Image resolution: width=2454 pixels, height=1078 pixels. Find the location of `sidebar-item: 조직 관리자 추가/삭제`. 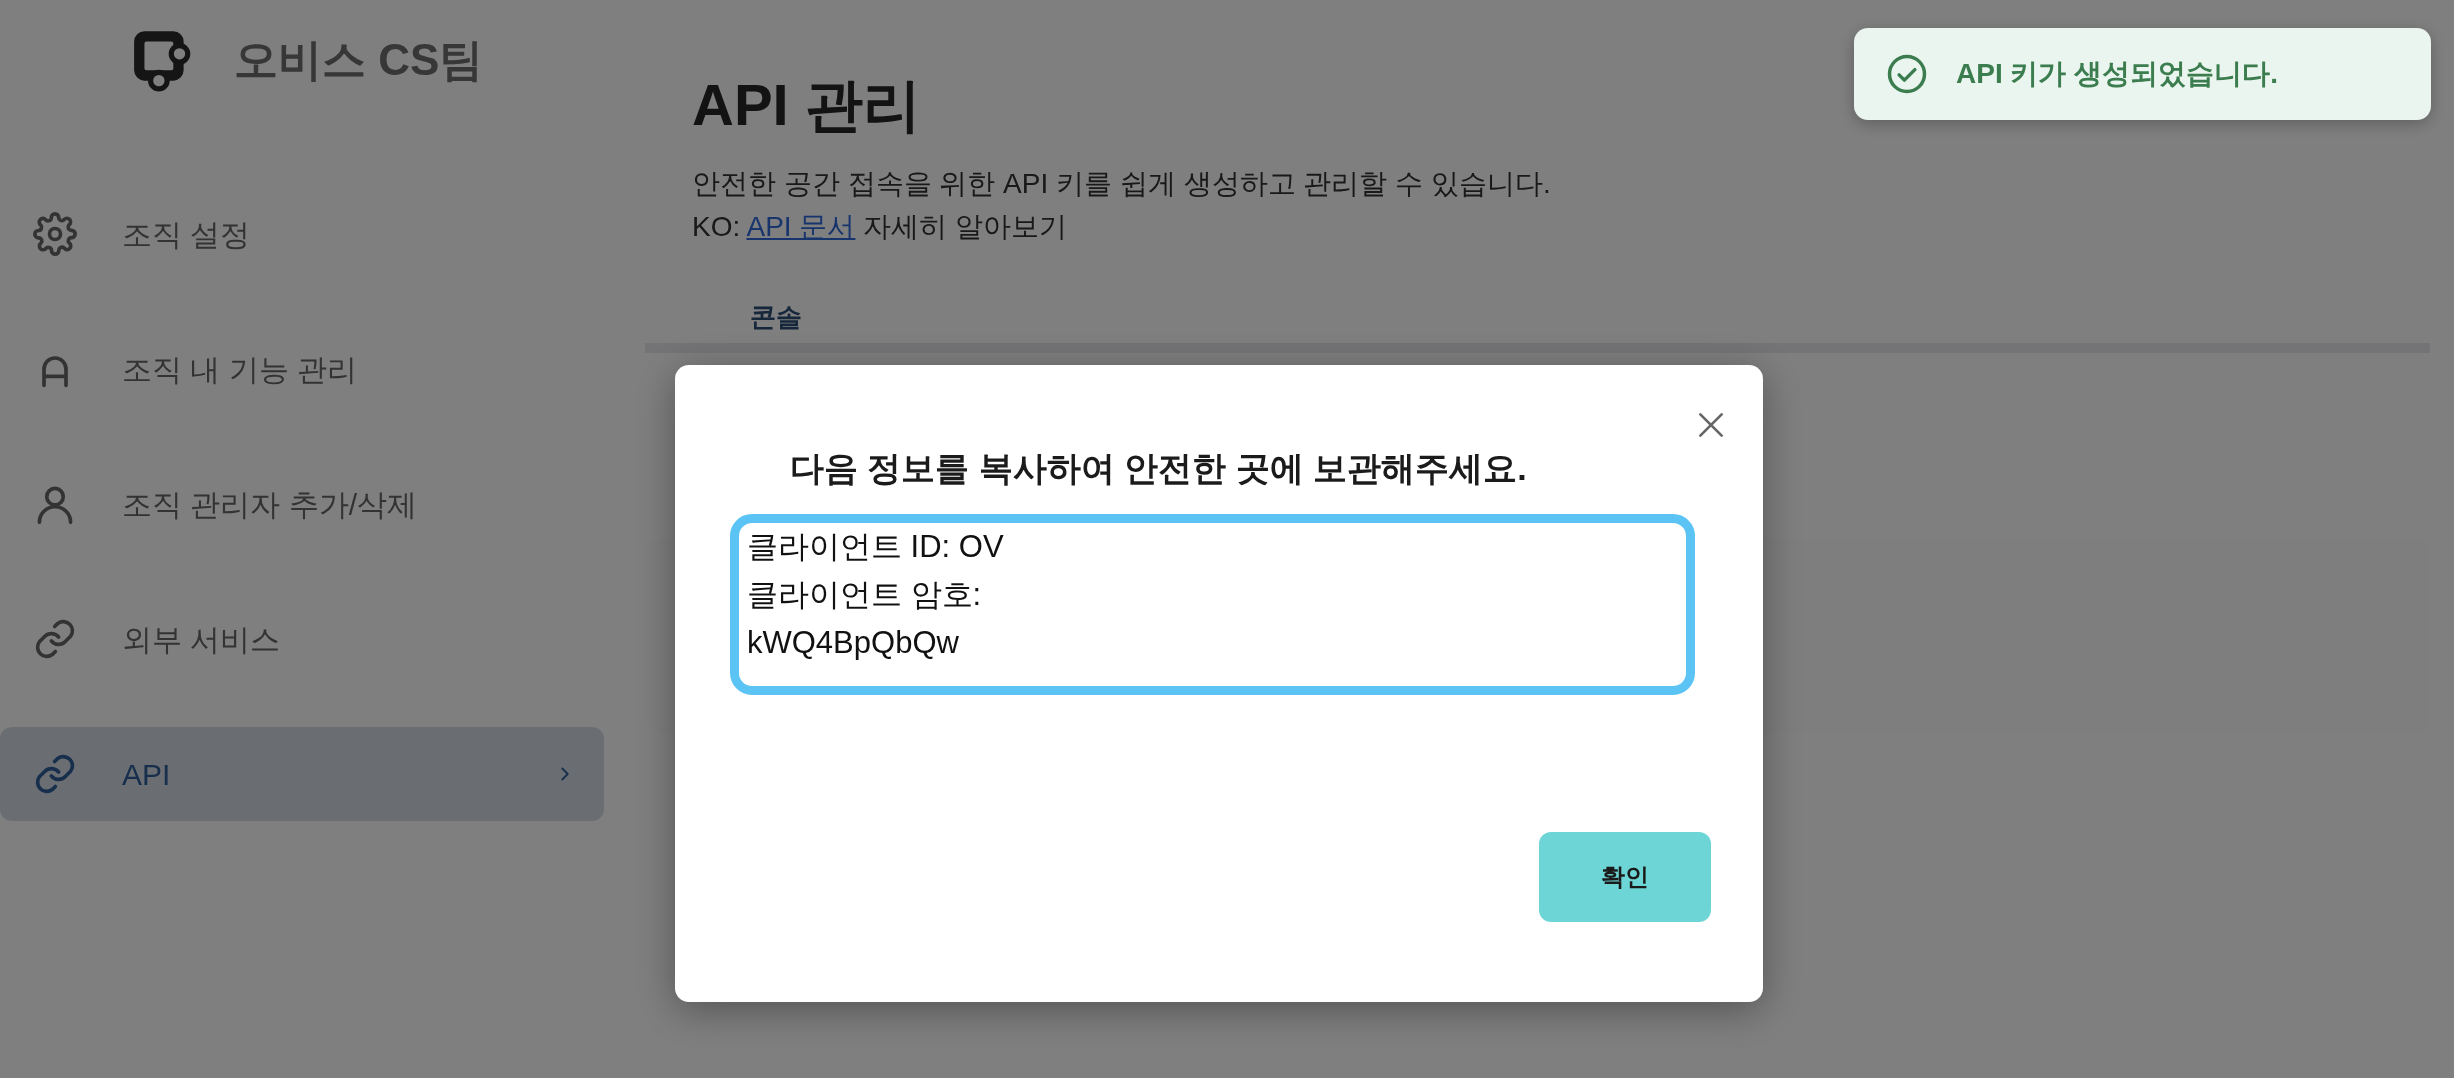

sidebar-item: 조직 관리자 추가/삭제 is located at coordinates (302, 504).